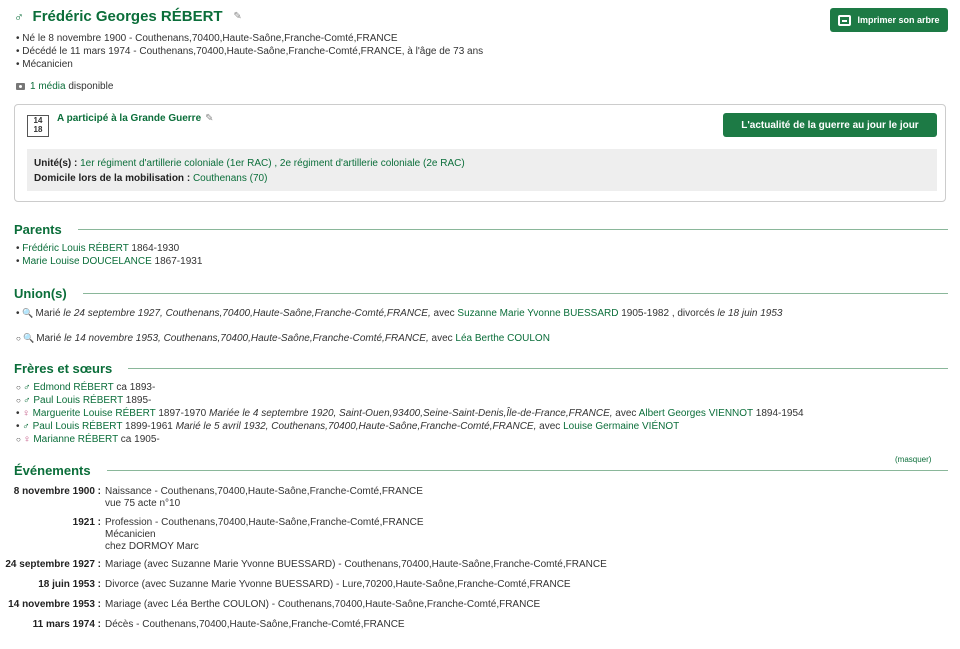  What do you see at coordinates (898, 20) in the screenshot?
I see `print-tree-label: Imprimer son arbre` at bounding box center [898, 20].